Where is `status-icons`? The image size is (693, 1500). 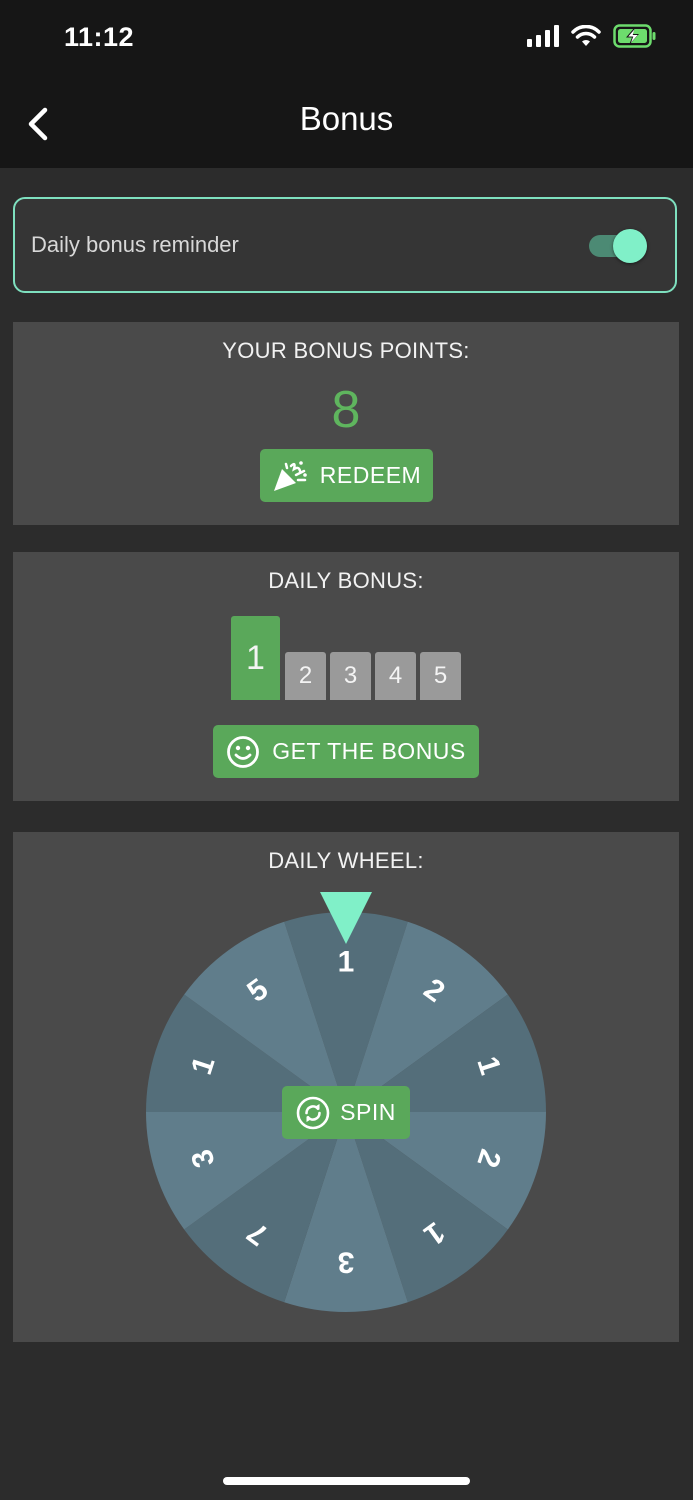 status-icons is located at coordinates (592, 36).